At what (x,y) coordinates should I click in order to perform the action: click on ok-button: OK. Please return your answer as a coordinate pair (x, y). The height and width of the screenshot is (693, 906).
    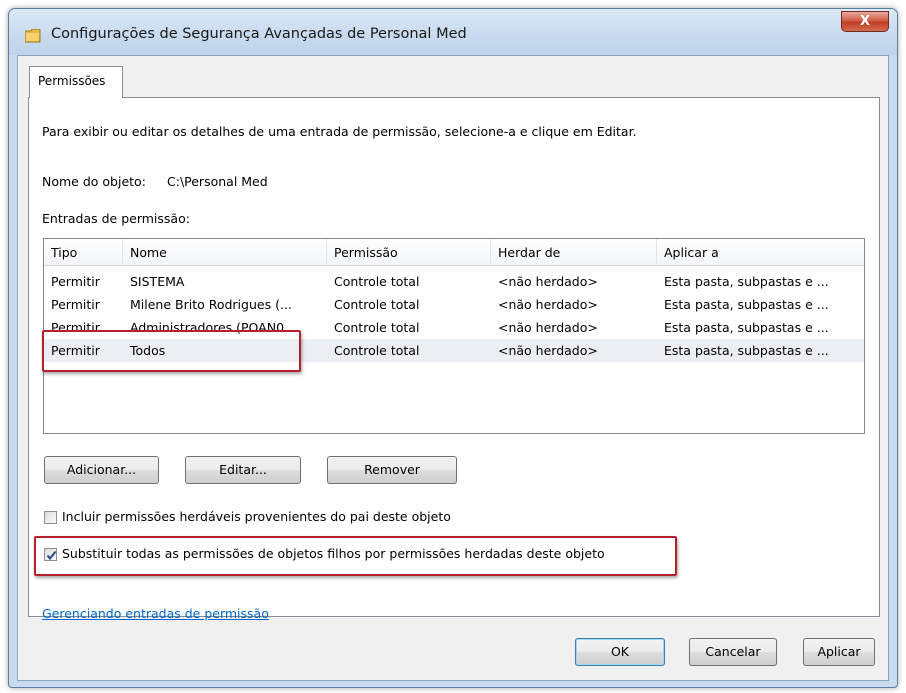
    Looking at the image, I should click on (620, 652).